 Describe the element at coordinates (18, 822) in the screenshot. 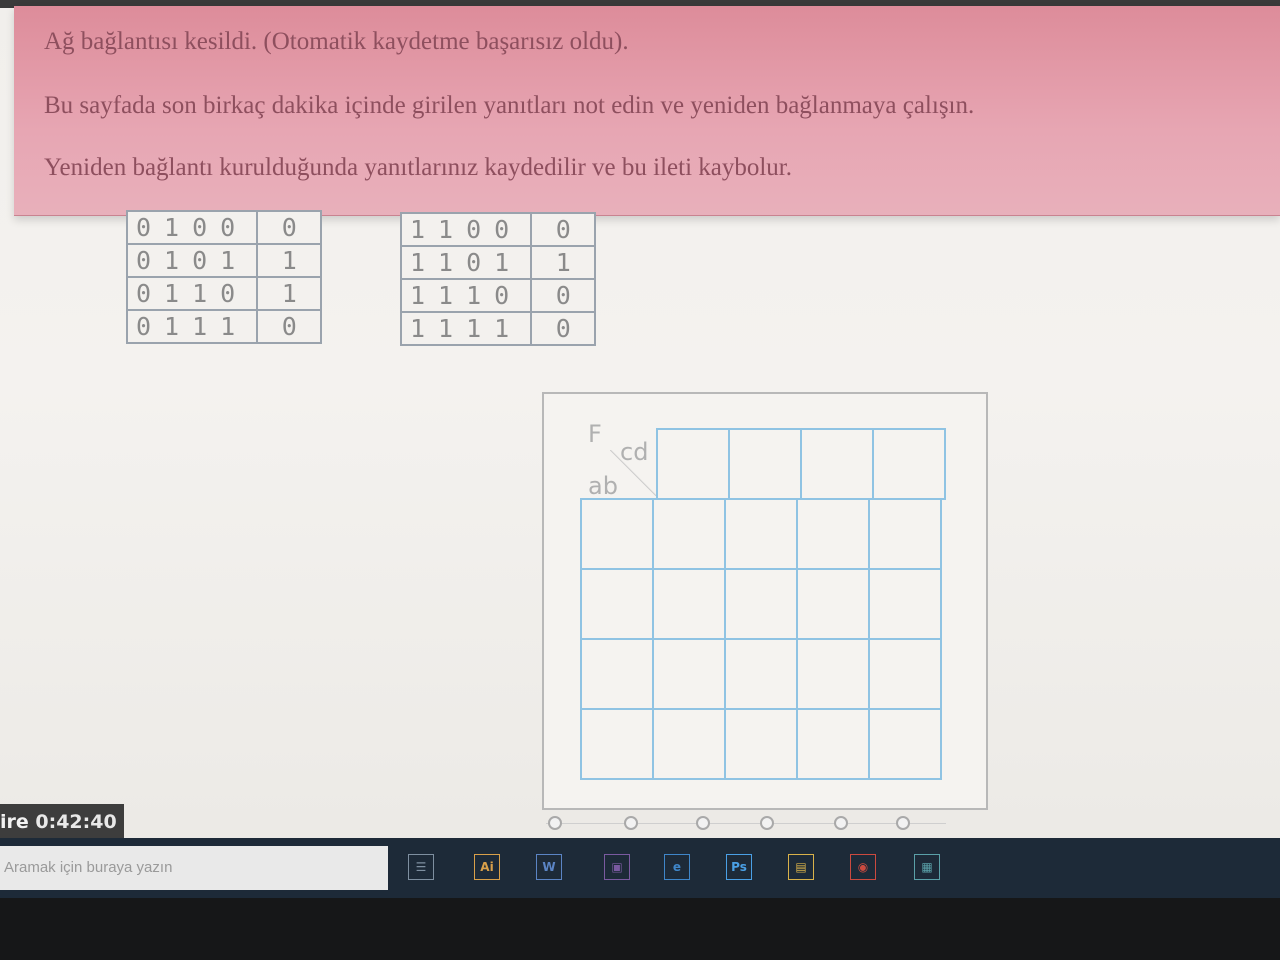

I see `timer-prefix: ire` at that location.